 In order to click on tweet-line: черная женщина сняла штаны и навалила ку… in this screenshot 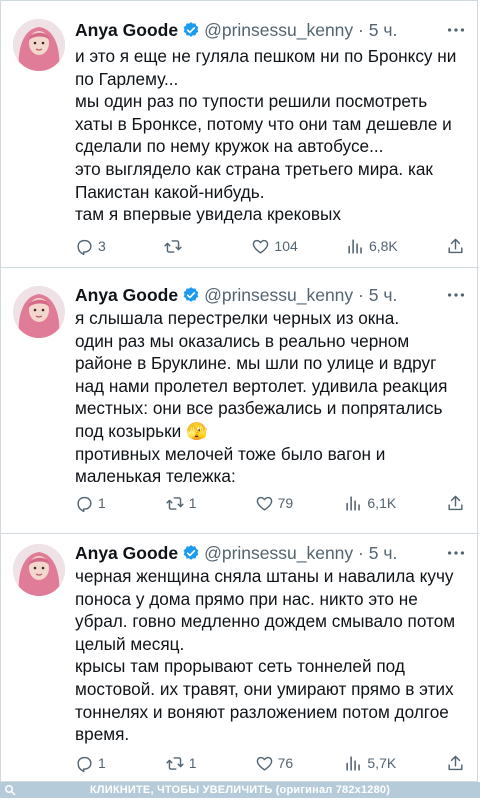, I will do `click(265, 610)`.